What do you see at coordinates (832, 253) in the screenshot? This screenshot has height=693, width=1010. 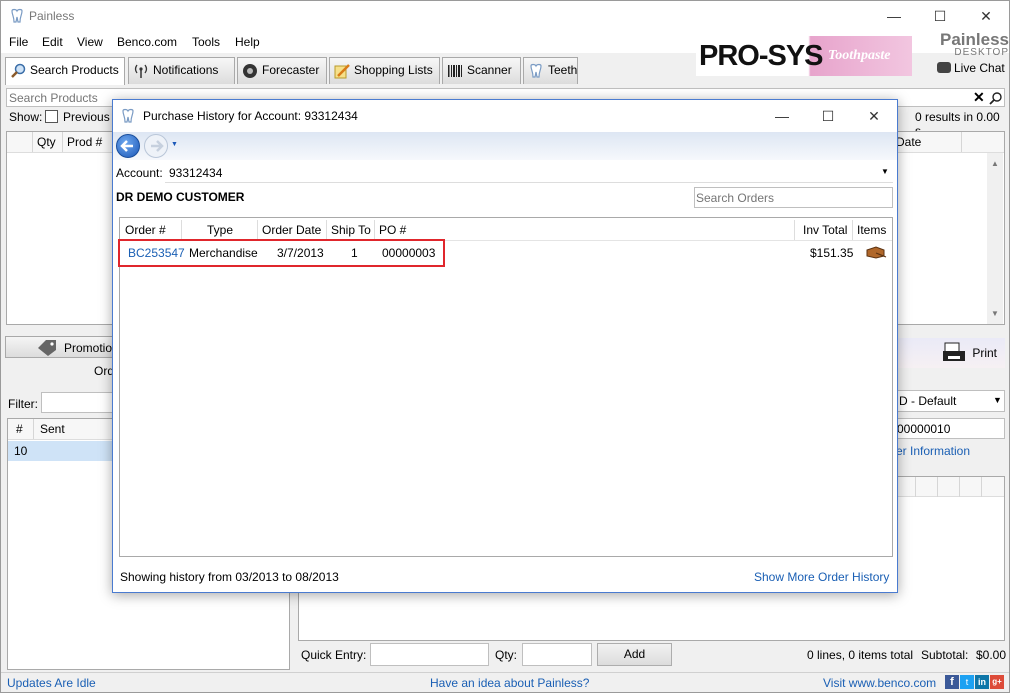 I see `inv-total: $151.35` at bounding box center [832, 253].